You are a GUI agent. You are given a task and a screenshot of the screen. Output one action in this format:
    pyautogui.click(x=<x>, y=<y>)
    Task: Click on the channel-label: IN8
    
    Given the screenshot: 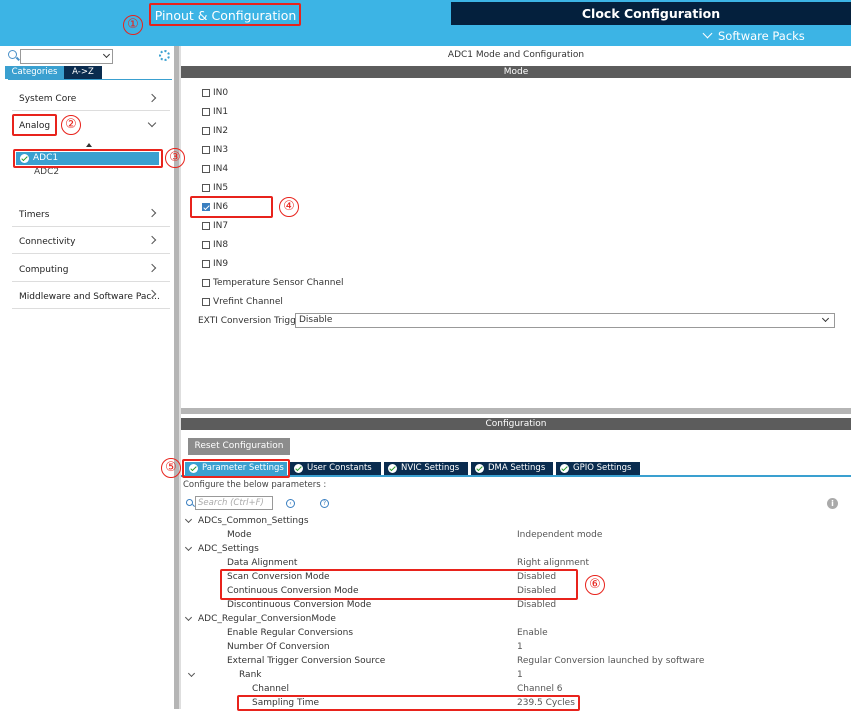 What is the action you would take?
    pyautogui.click(x=221, y=245)
    